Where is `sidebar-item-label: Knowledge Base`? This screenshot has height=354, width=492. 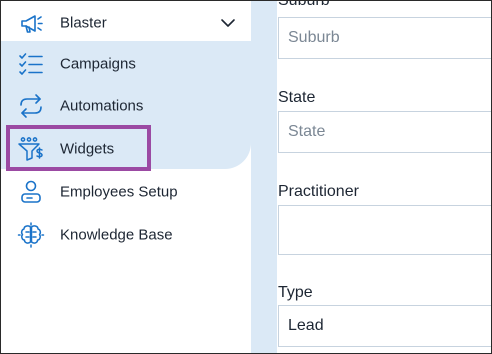 sidebar-item-label: Knowledge Base is located at coordinates (116, 234).